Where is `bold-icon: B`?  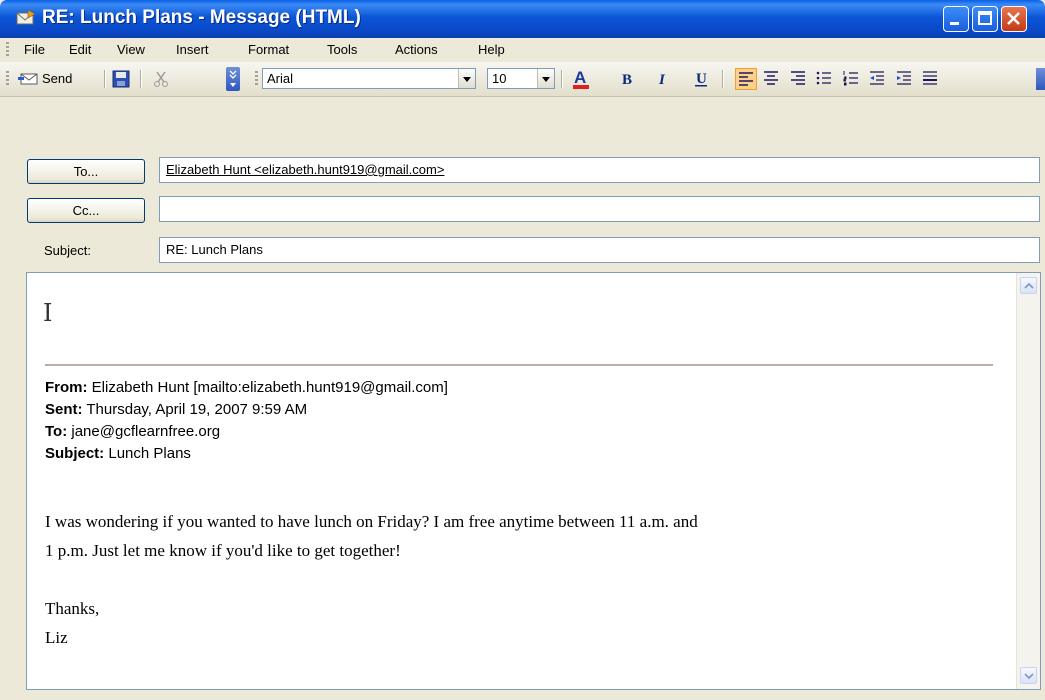 bold-icon: B is located at coordinates (627, 80).